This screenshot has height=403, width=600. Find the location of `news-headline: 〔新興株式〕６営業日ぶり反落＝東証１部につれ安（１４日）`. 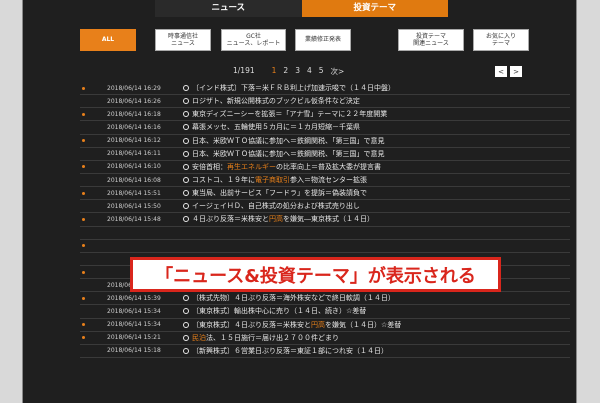

news-headline: 〔新興株式〕６営業日ぶり反落＝東証１部につれ安（１４日） is located at coordinates (290, 351).